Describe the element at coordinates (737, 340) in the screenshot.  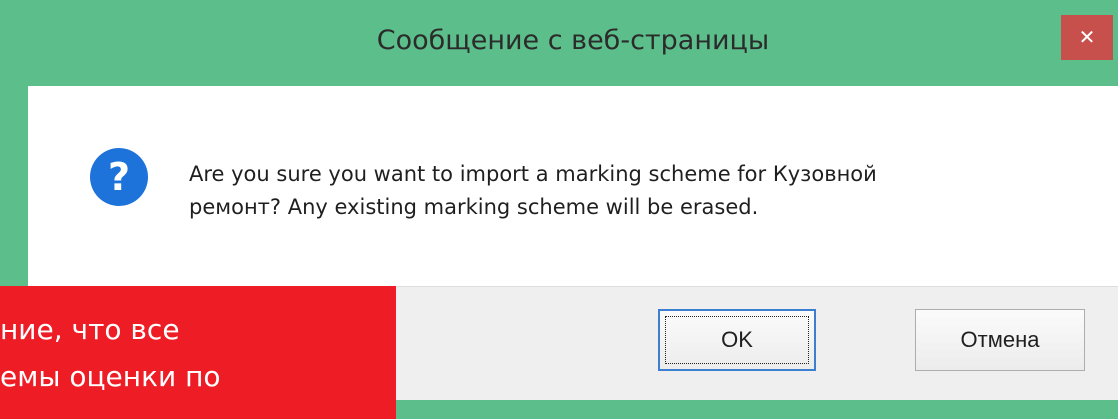
I see `ok-button: OK` at that location.